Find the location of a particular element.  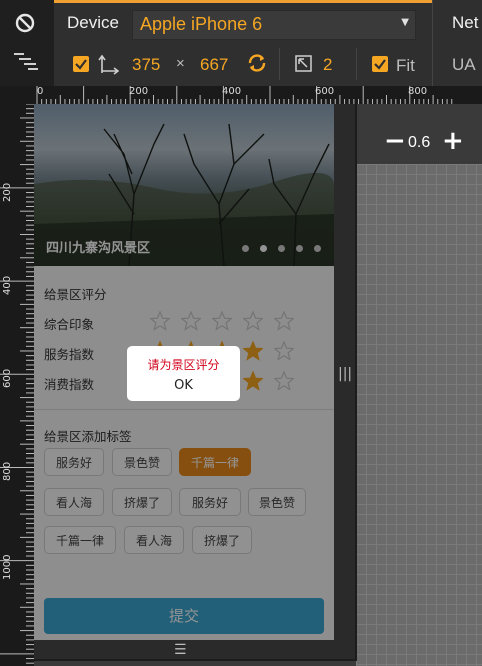

width-input: 375 is located at coordinates (146, 65).